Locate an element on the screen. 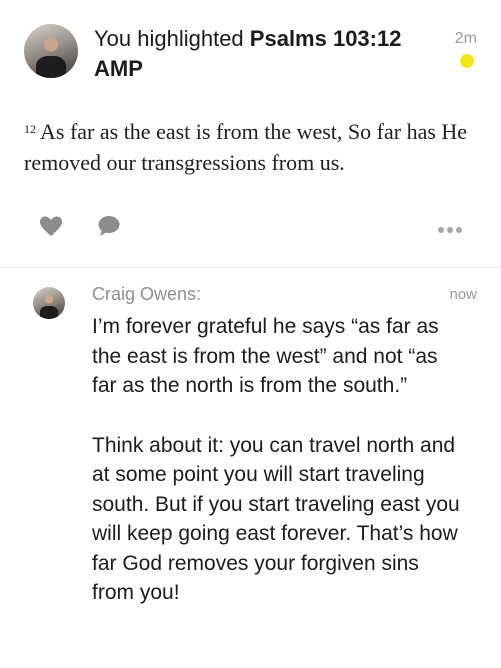  comment-author: Craig Owens: is located at coordinates (146, 294).